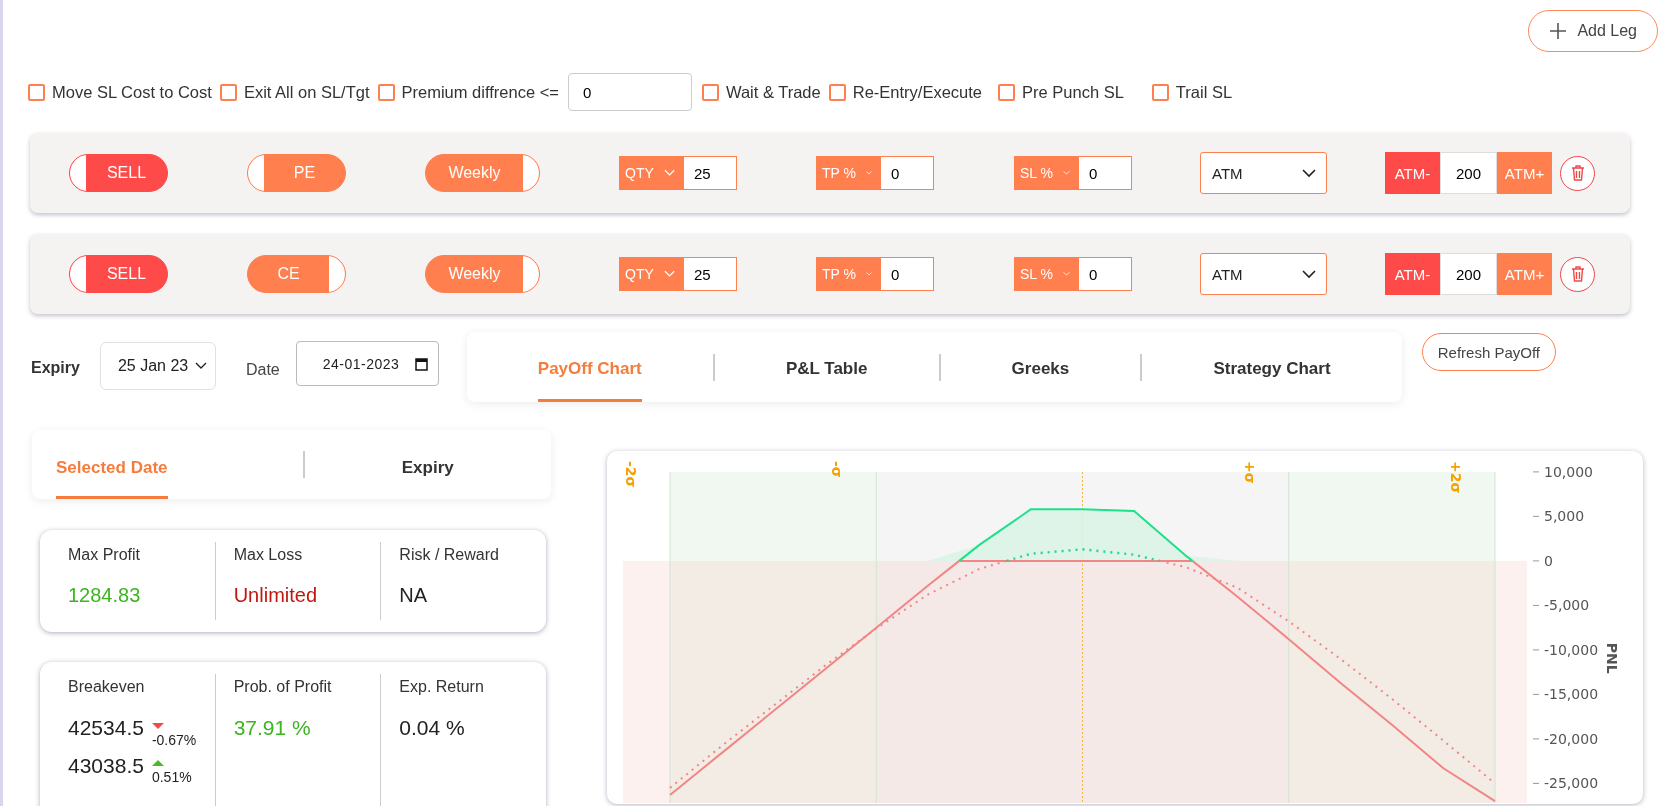 This screenshot has height=806, width=1672. What do you see at coordinates (480, 92) in the screenshot?
I see `option-label: Premium diffrence <=` at bounding box center [480, 92].